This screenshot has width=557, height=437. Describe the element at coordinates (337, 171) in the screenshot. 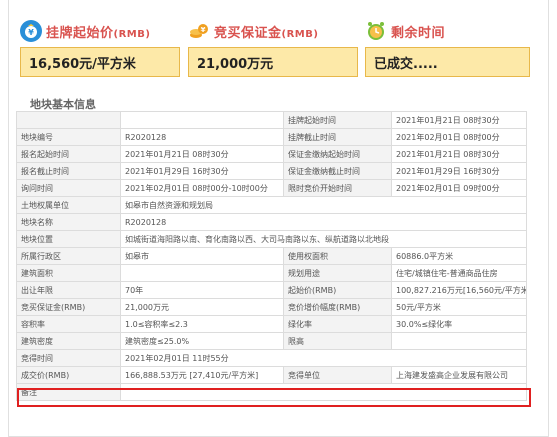

I see `field-label: 保证金缴纳截止时间` at that location.